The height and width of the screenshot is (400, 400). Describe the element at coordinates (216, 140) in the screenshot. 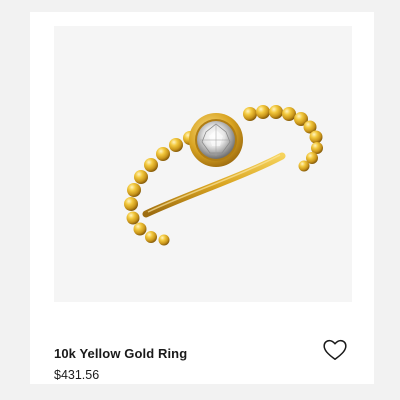

I see `diamond-setting` at that location.